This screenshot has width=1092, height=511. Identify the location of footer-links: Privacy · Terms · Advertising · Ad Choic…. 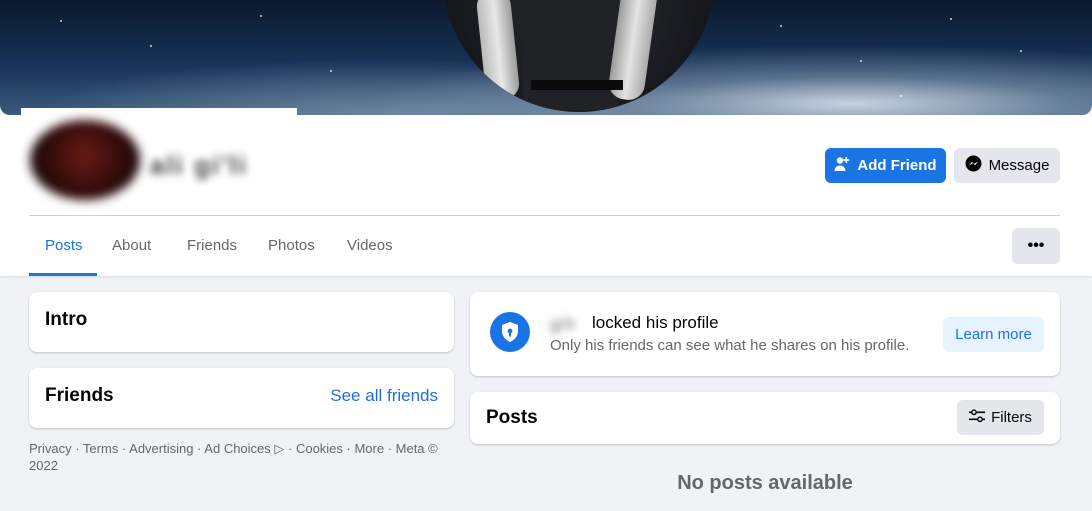
(239, 457).